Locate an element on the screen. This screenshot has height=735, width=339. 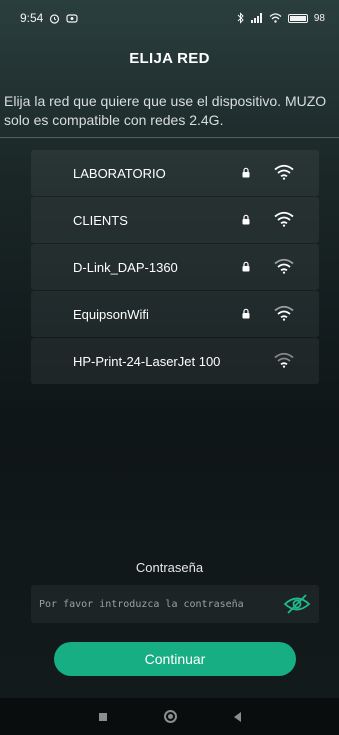
wifi-status-icon is located at coordinates (275, 18).